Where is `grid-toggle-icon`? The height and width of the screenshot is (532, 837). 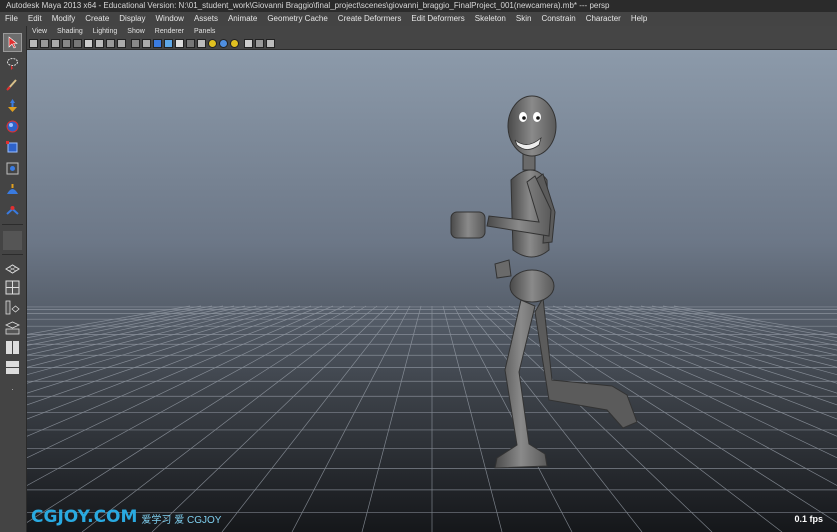 grid-toggle-icon is located at coordinates (77, 43).